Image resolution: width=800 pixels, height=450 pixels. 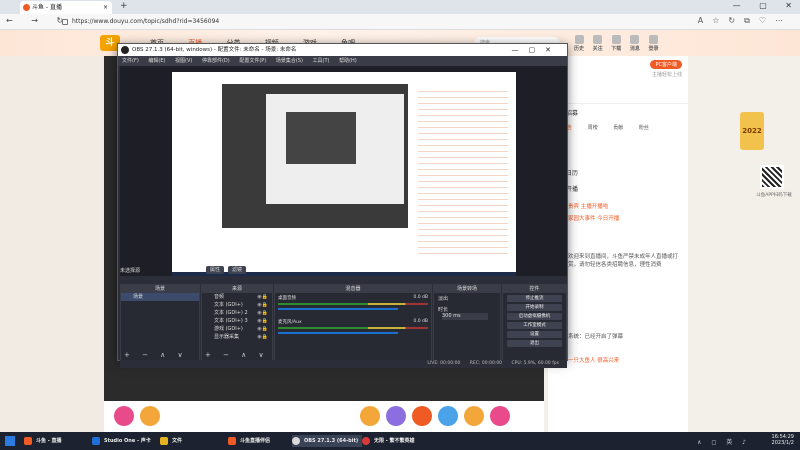 I want to click on source-label: 音频, so click(x=219, y=297).